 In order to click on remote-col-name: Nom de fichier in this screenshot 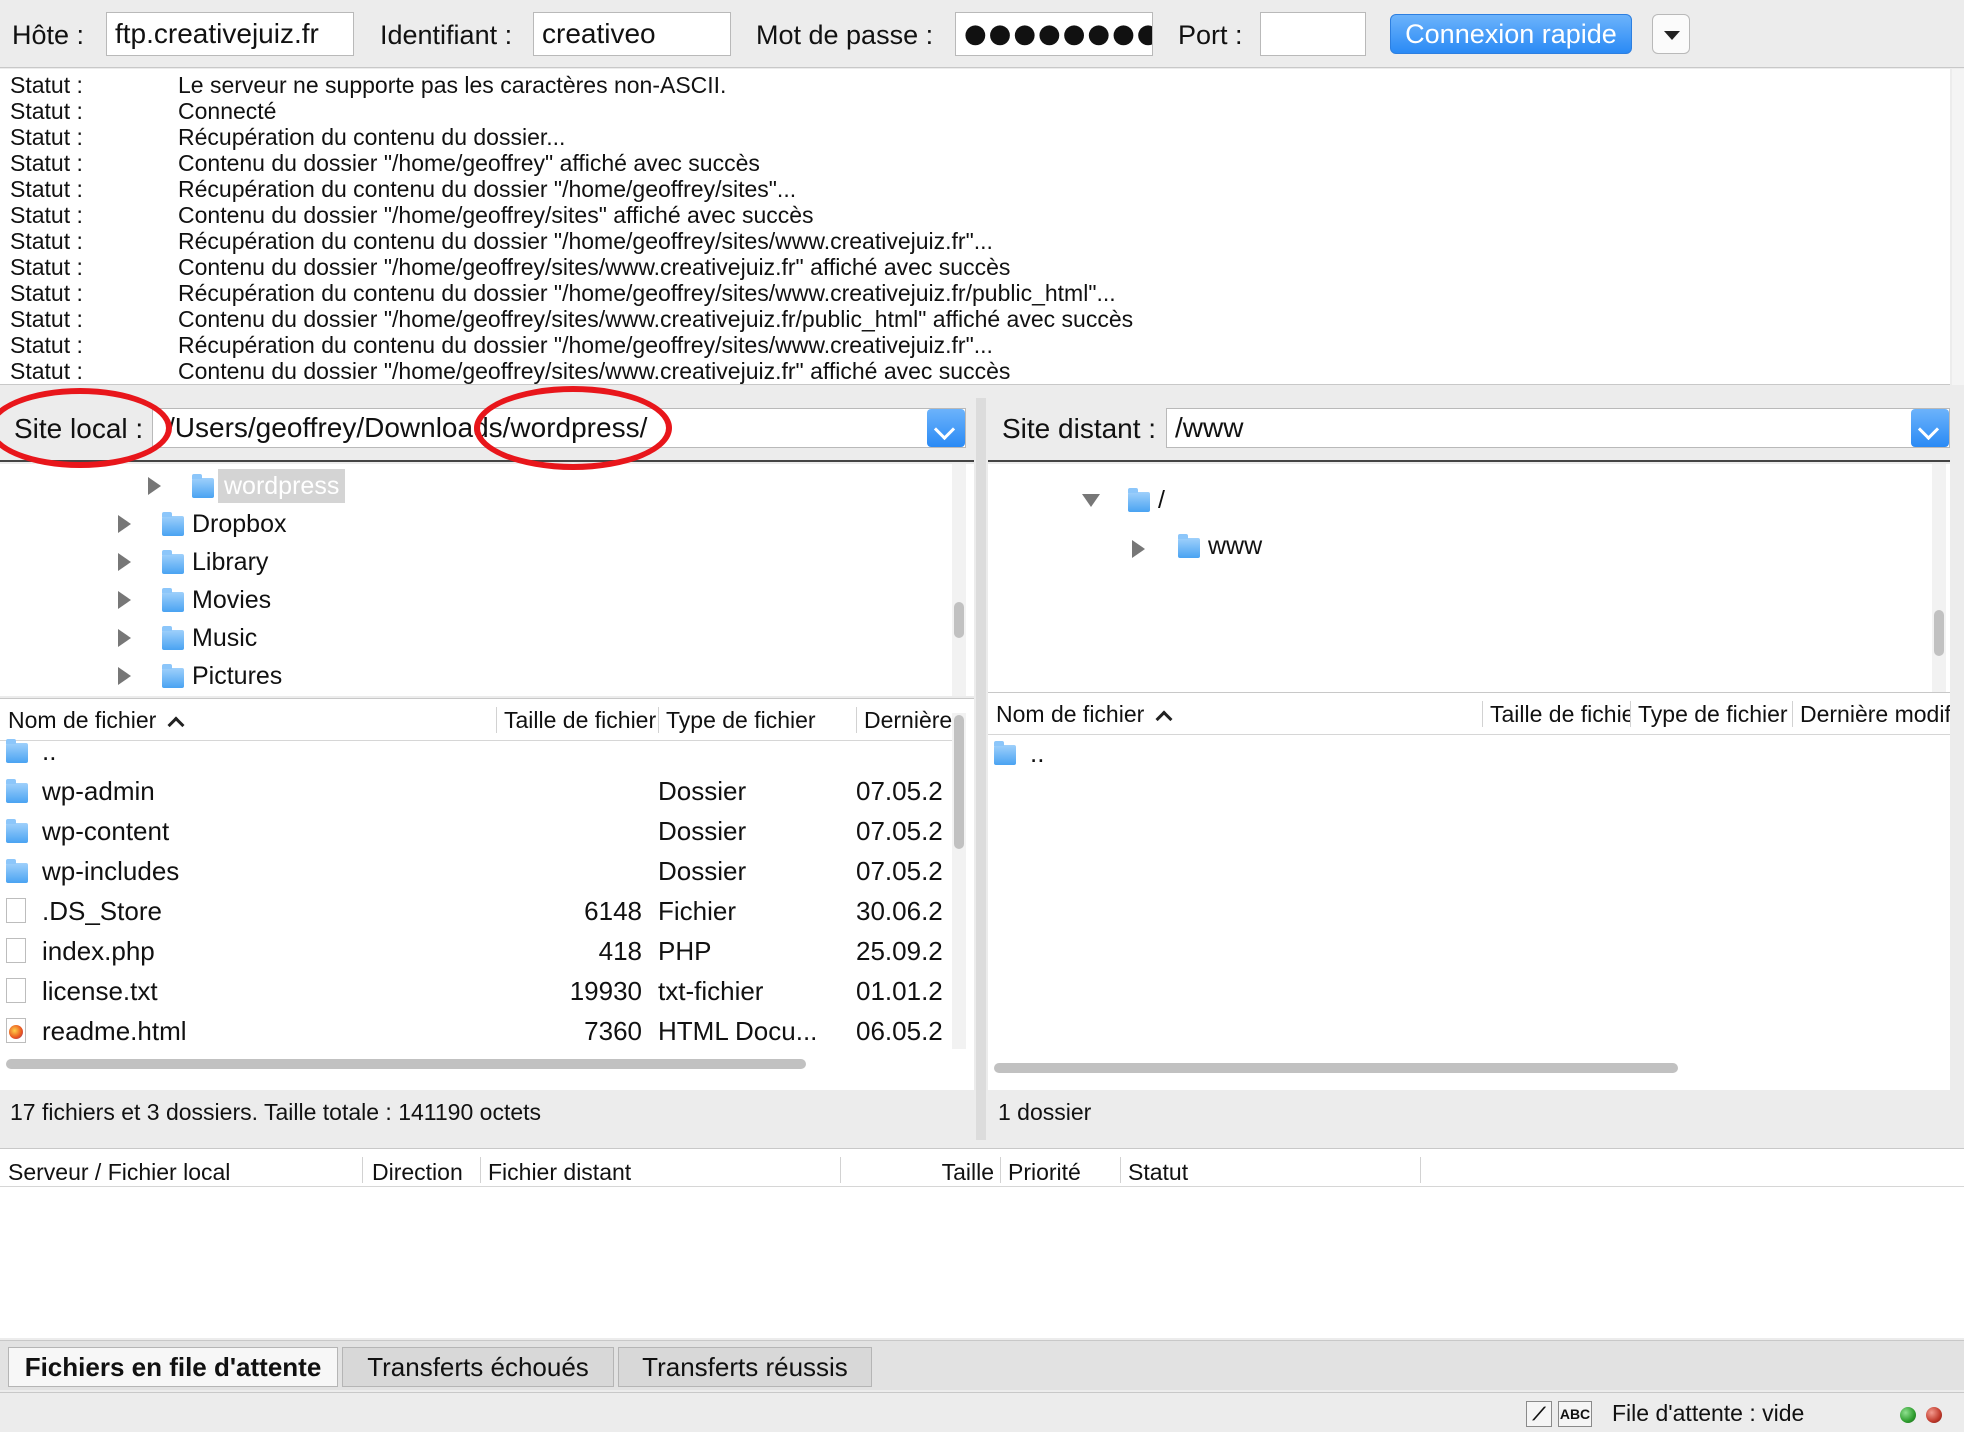, I will do `click(1234, 714)`.